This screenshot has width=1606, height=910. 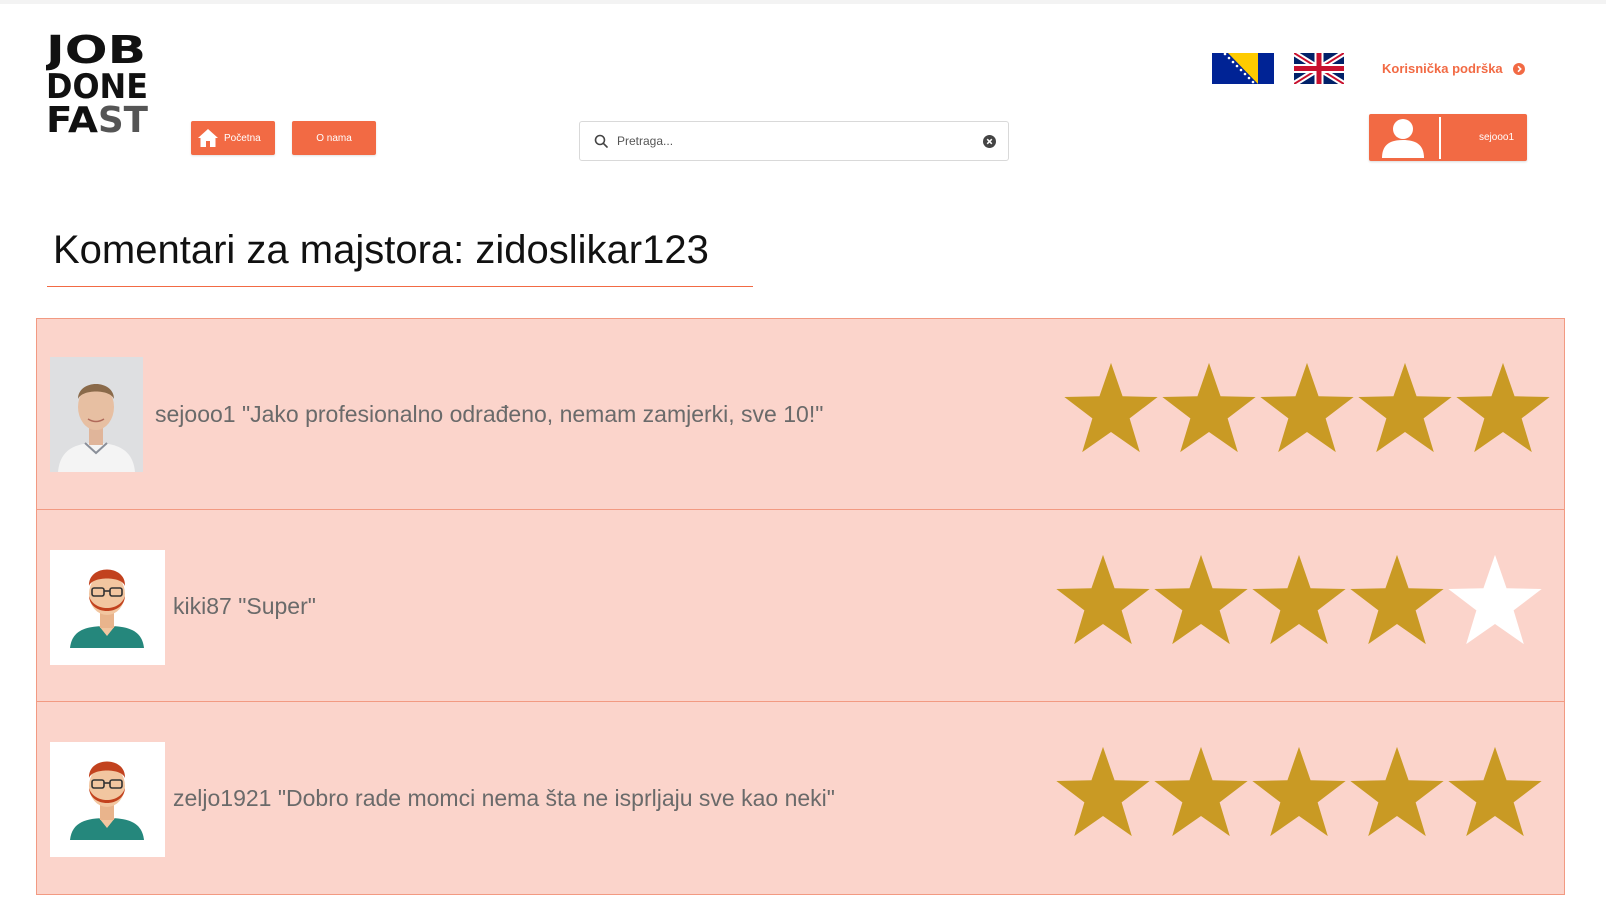 What do you see at coordinates (96, 414) in the screenshot?
I see `user-photo-avatar` at bounding box center [96, 414].